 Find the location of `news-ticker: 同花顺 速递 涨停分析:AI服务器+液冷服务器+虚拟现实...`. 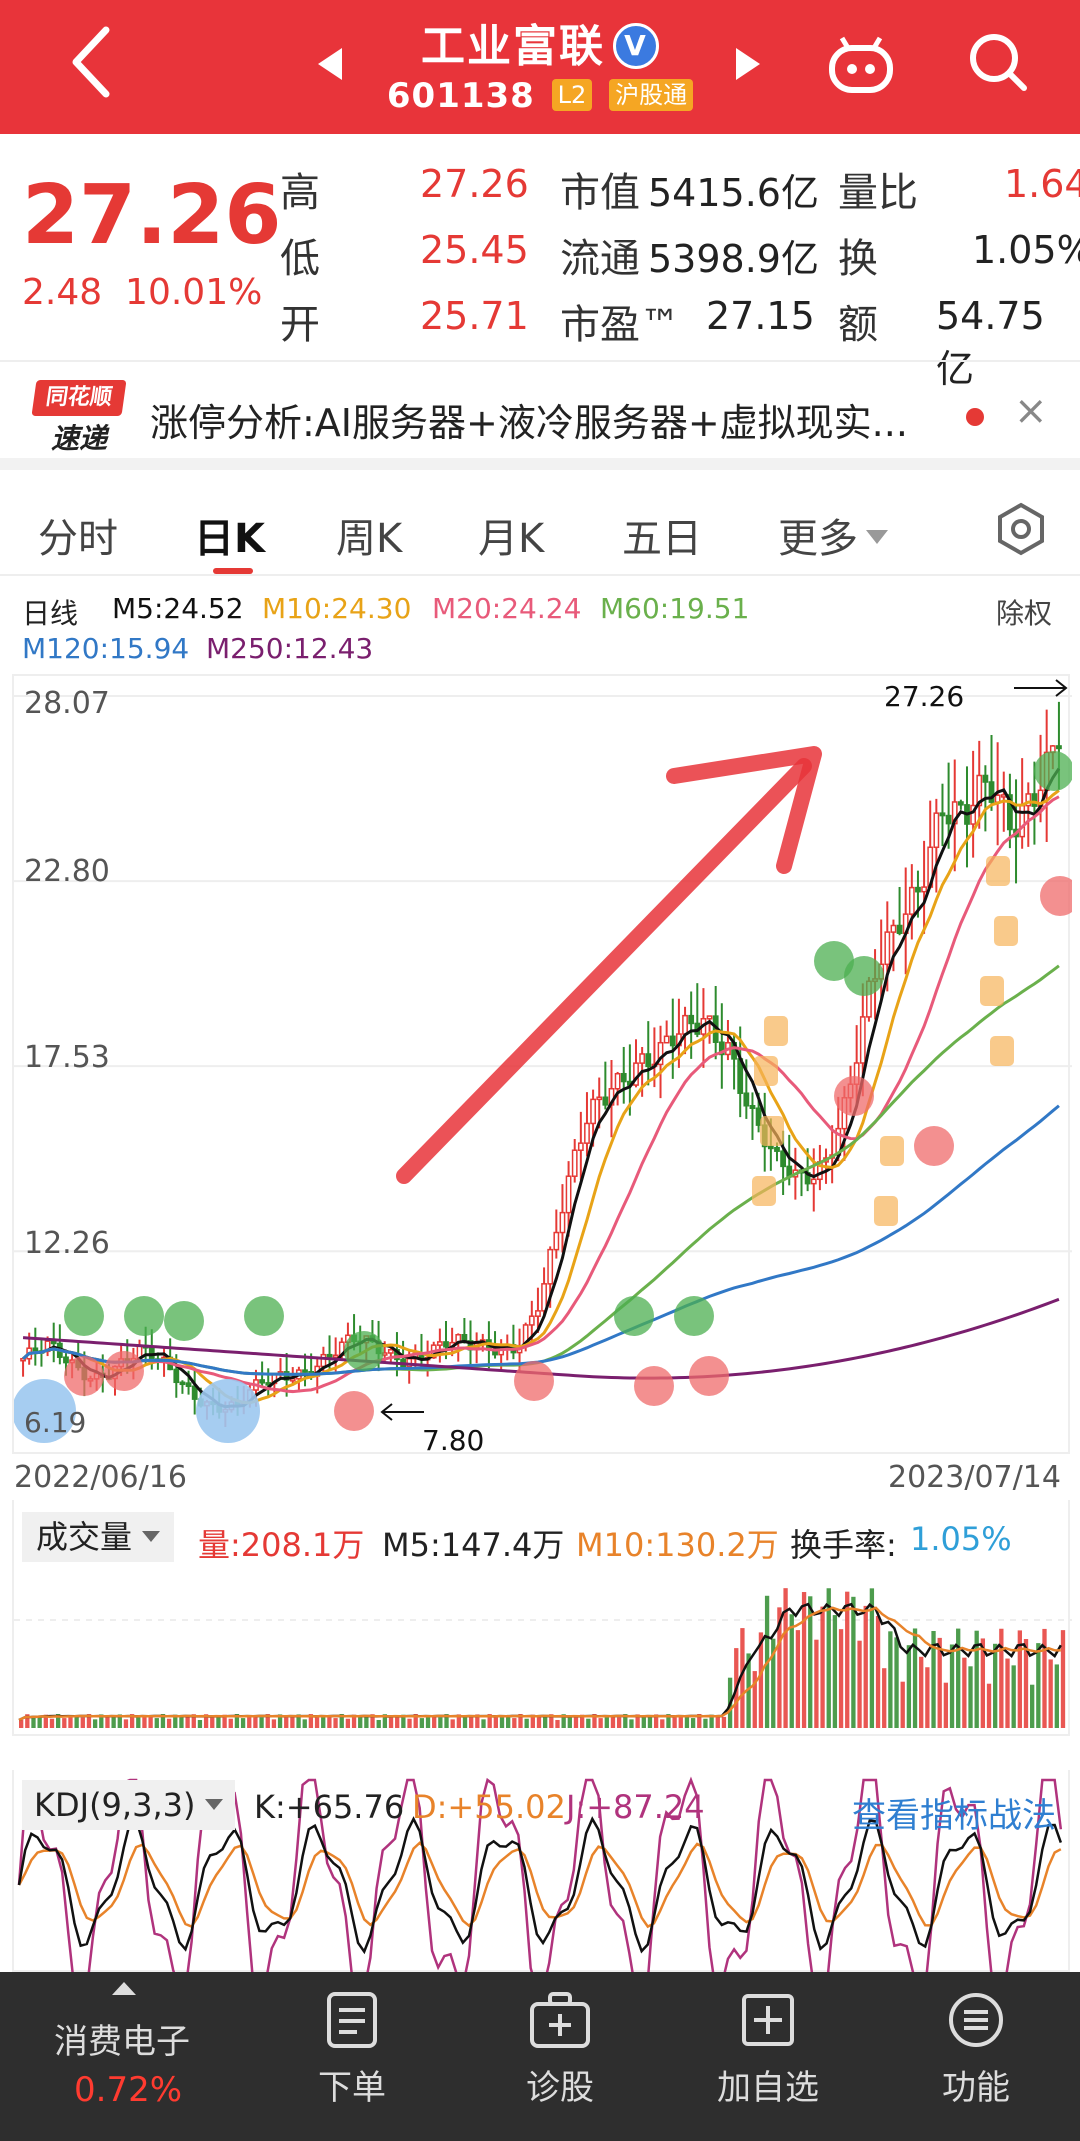

news-ticker: 同花顺 速递 涨停分析:AI服务器+液冷服务器+虚拟现实... is located at coordinates (540, 415).